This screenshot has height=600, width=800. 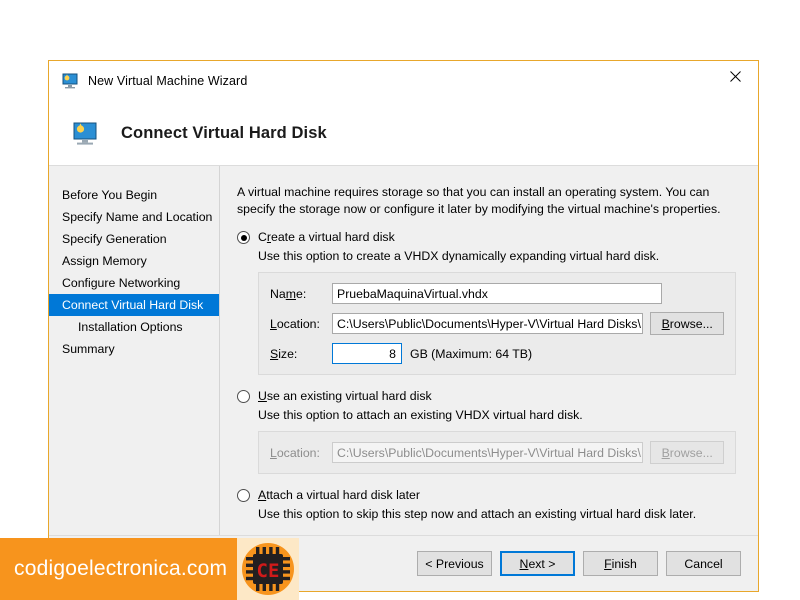 What do you see at coordinates (403, 133) in the screenshot?
I see `page-header: Connect Virtual Hard Disk` at bounding box center [403, 133].